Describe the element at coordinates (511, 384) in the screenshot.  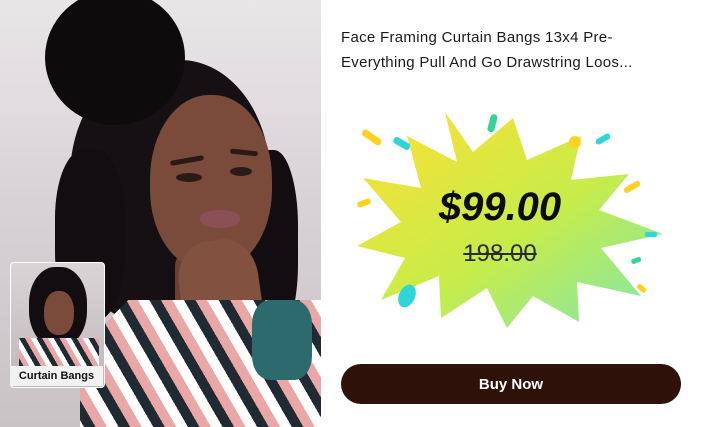
I see `buy-now-button: Buy Now` at that location.